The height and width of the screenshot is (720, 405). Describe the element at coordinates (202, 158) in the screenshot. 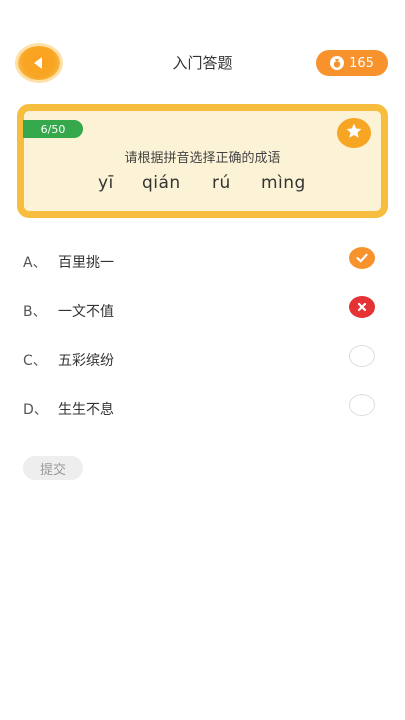

I see `question-prompt: 请根据拼音选择正确的成语` at that location.